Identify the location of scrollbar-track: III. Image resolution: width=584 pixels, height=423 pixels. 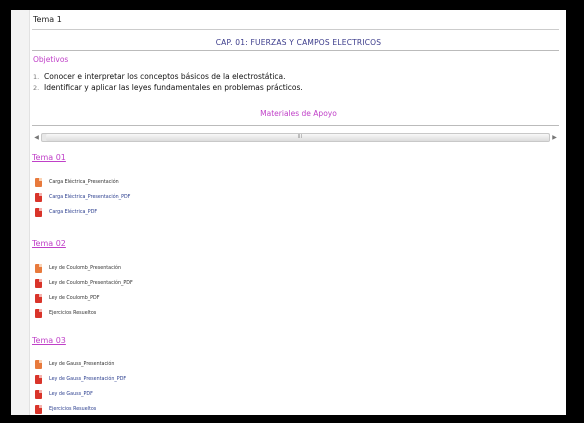
(295, 137).